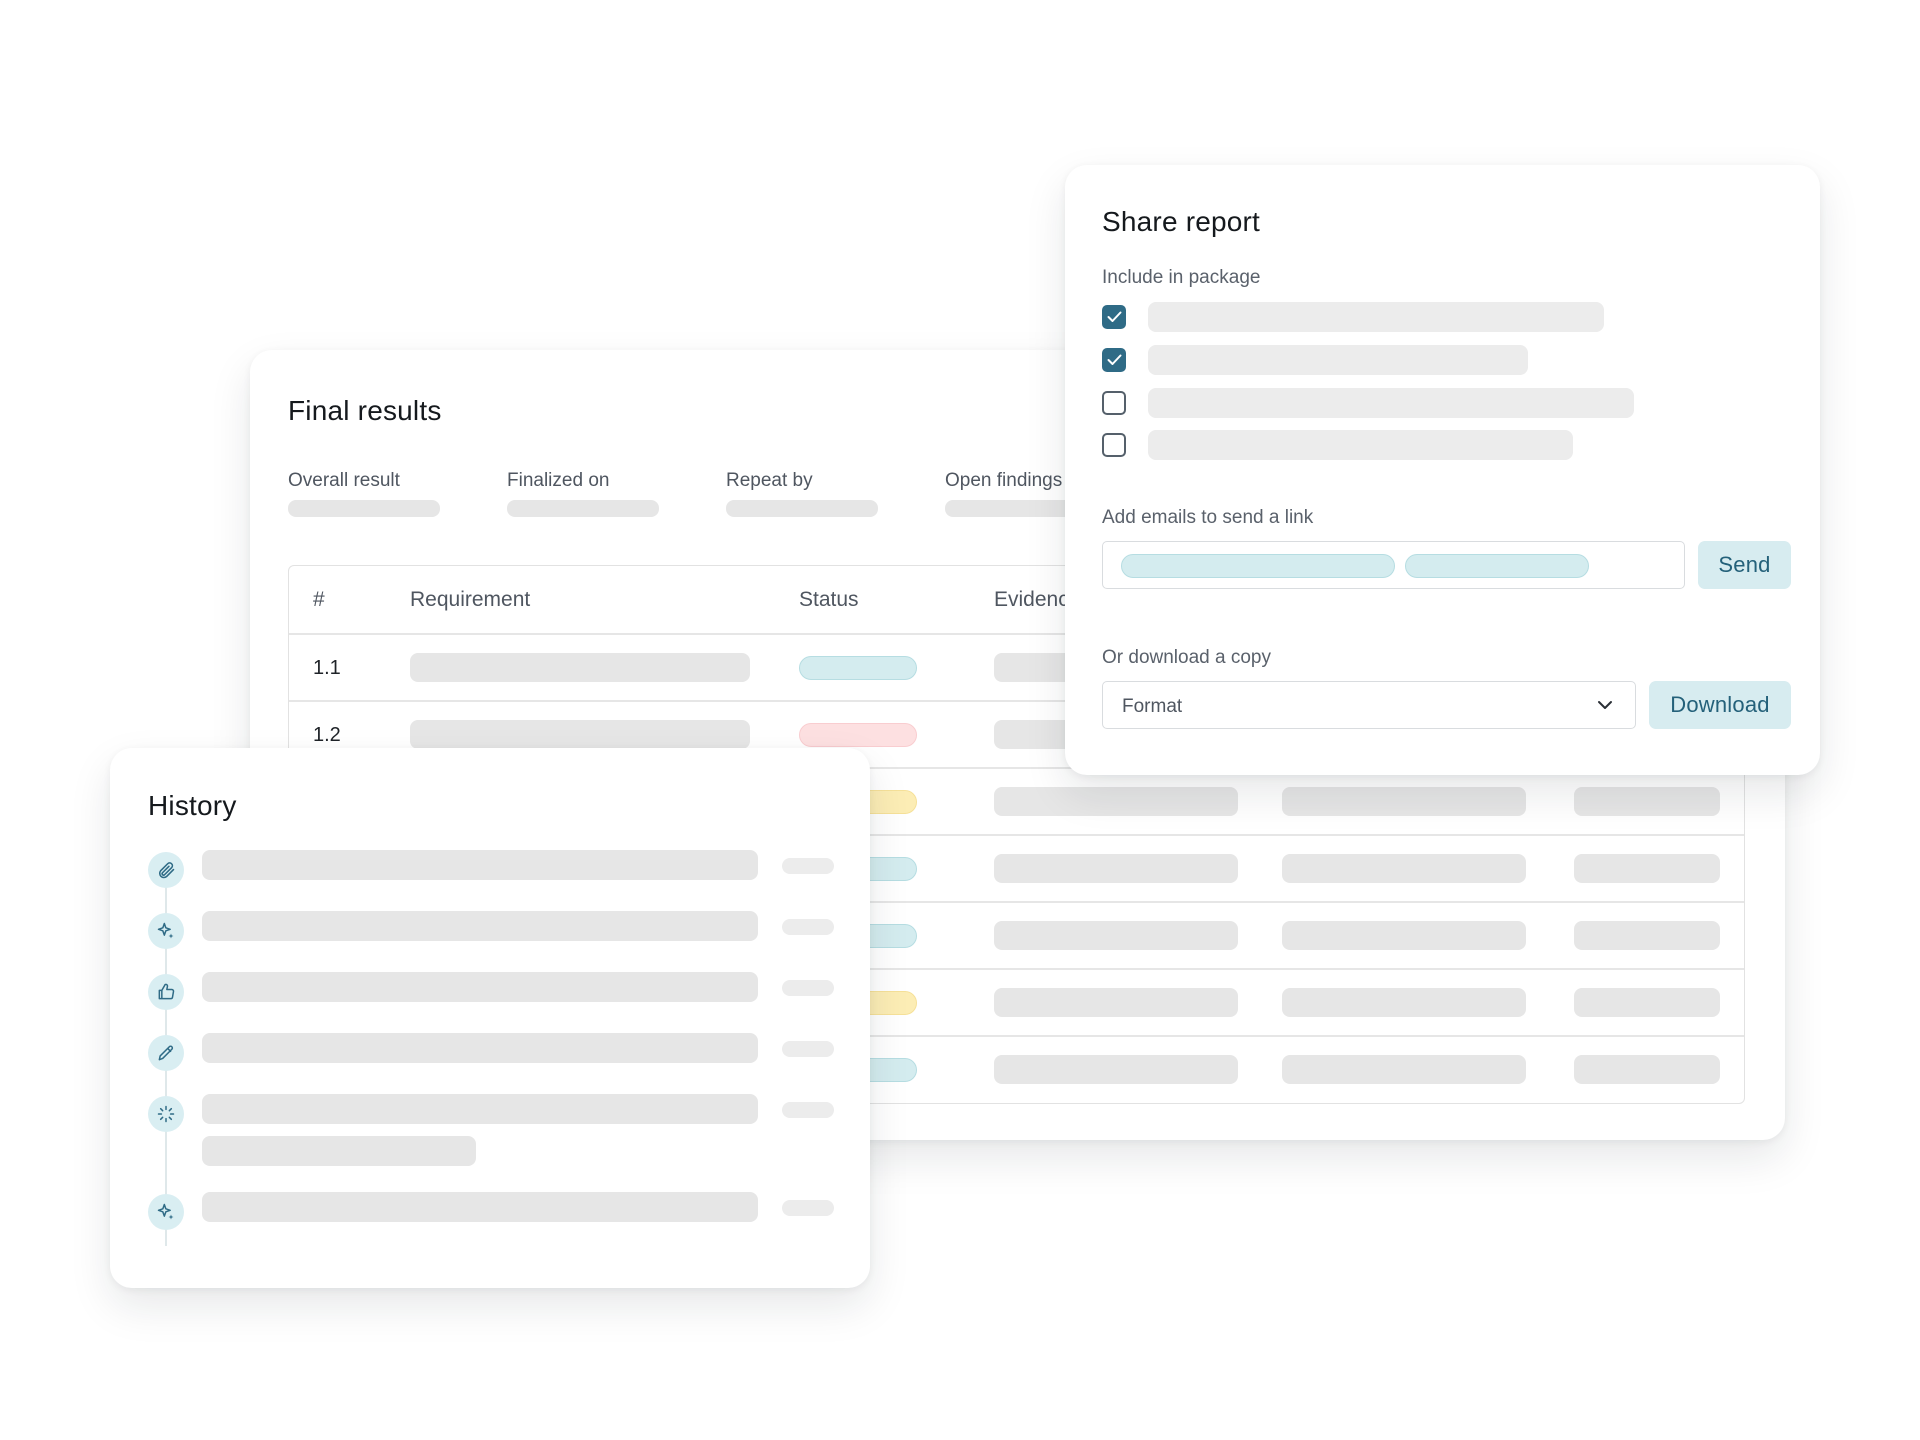 This screenshot has height=1440, width=1920. Describe the element at coordinates (1208, 517) in the screenshot. I see `add-emails-label: Add emails to send a link` at that location.